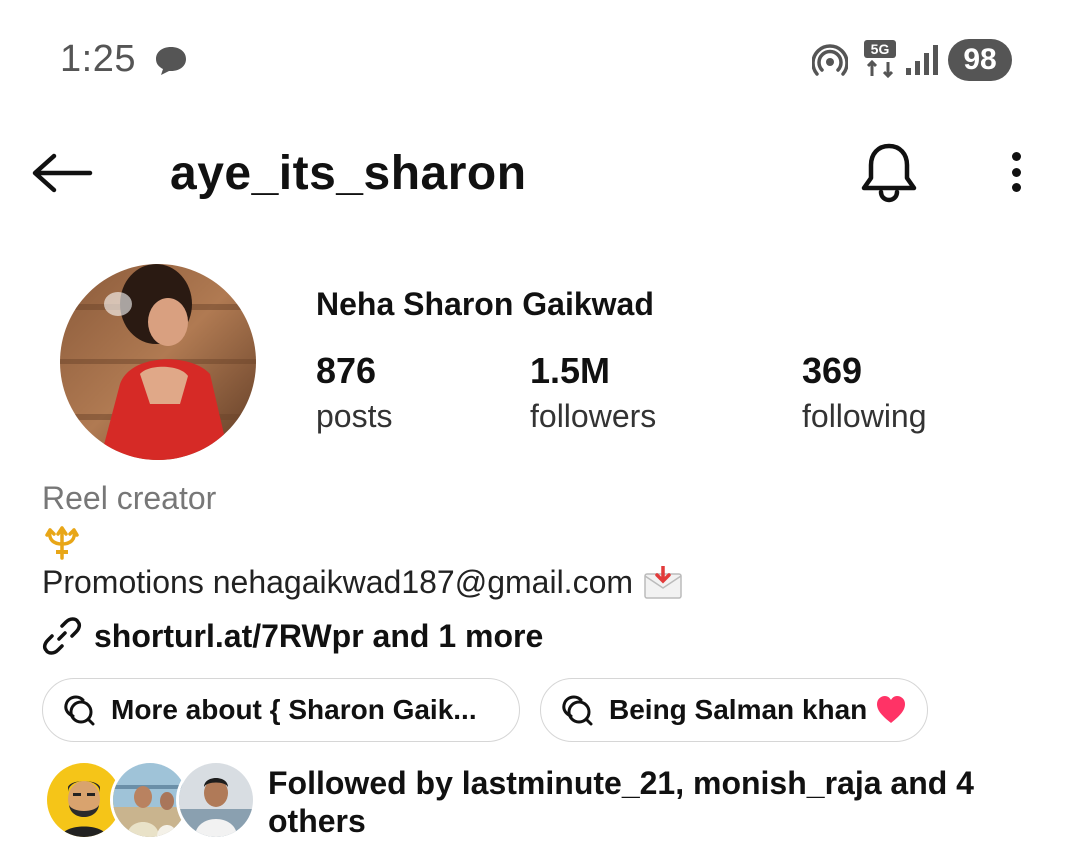  I want to click on link-icon, so click(62, 636).